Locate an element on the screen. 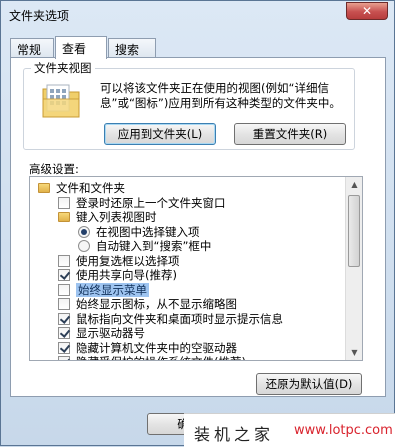 The width and height of the screenshot is (395, 447). setting-item: 登录时还原上一个文件夹窗口 is located at coordinates (188, 203).